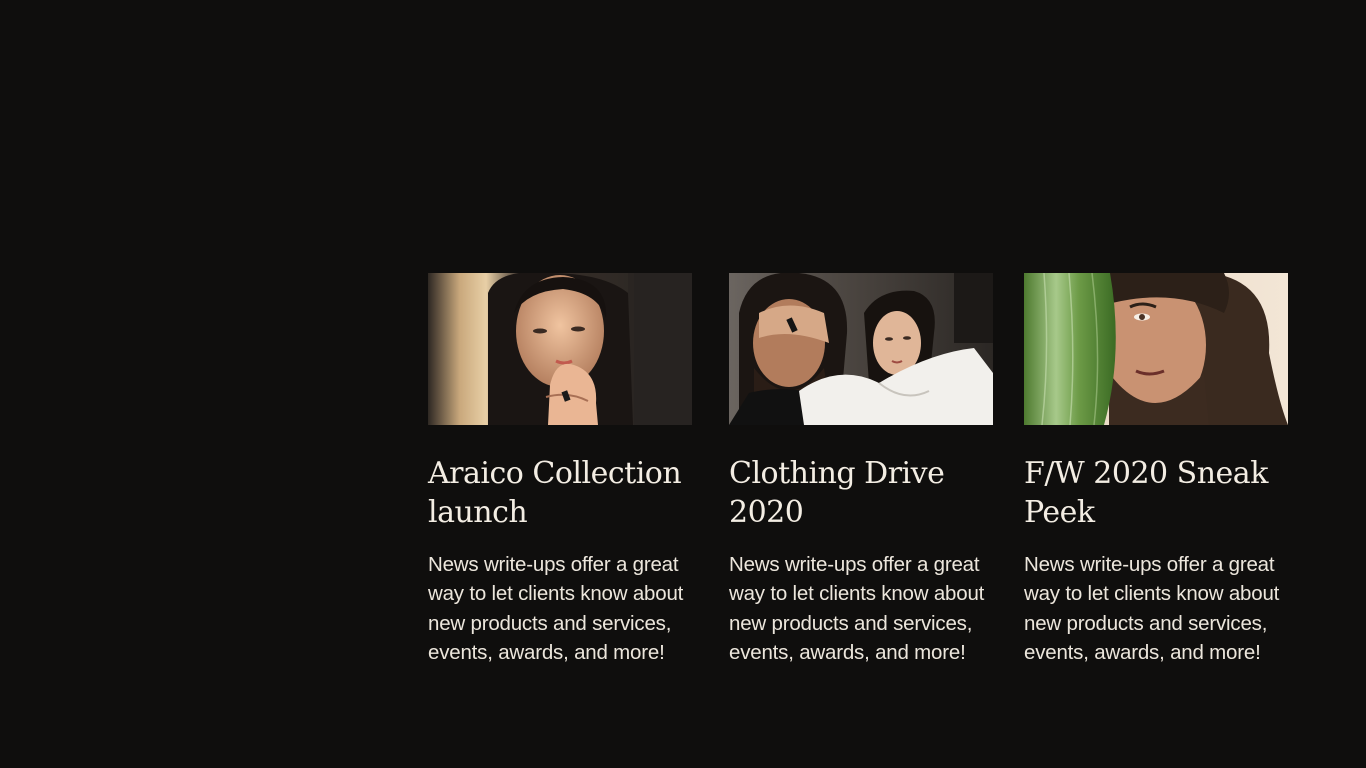 The width and height of the screenshot is (1366, 768). I want to click on man-portrait-image, so click(1156, 349).